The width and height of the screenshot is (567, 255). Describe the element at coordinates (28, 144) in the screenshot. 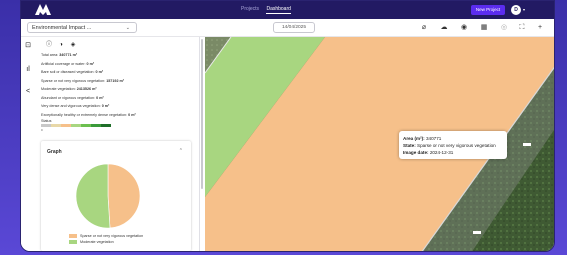

I see `side-rail: ⊡ ıl <` at that location.